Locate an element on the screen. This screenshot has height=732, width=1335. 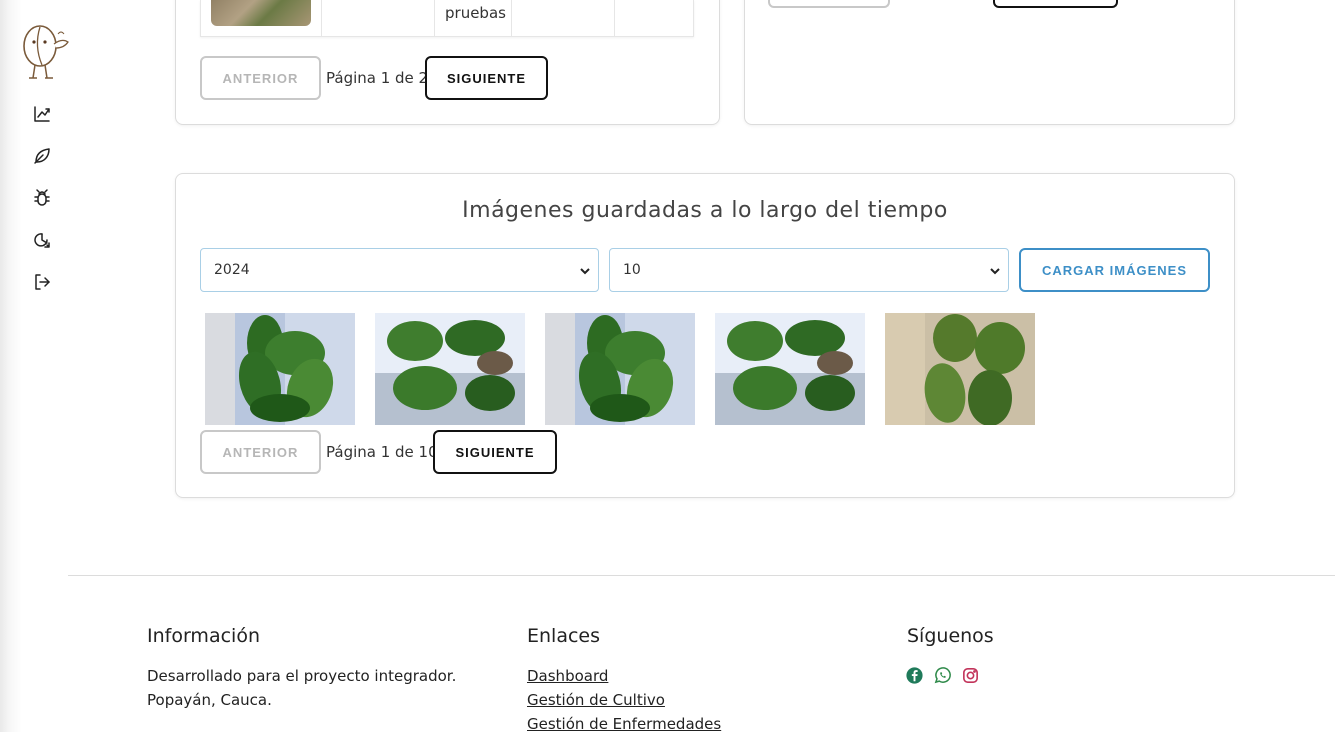
right-card-primary-button is located at coordinates (1055, 4).